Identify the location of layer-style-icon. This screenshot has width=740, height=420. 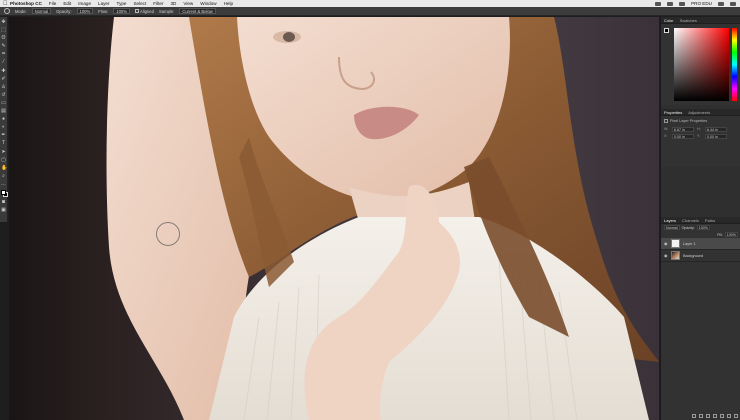
(701, 416).